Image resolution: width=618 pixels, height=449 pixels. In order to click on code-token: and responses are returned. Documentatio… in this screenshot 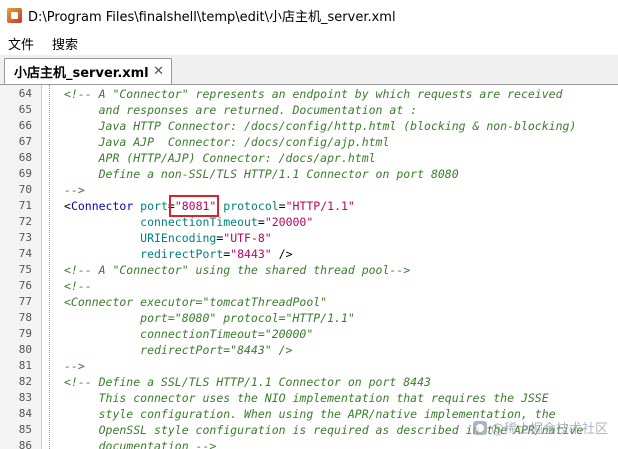, I will do `click(241, 110)`.